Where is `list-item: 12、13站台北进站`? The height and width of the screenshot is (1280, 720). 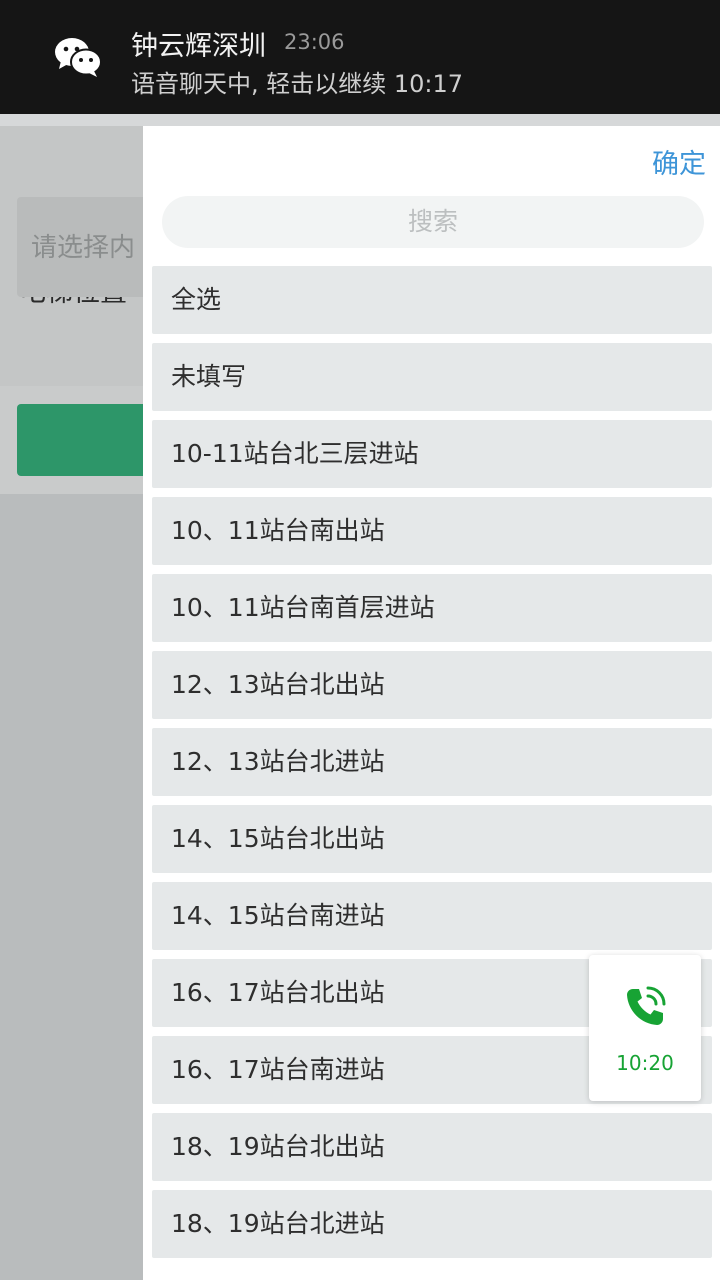 list-item: 12、13站台北进站 is located at coordinates (432, 762).